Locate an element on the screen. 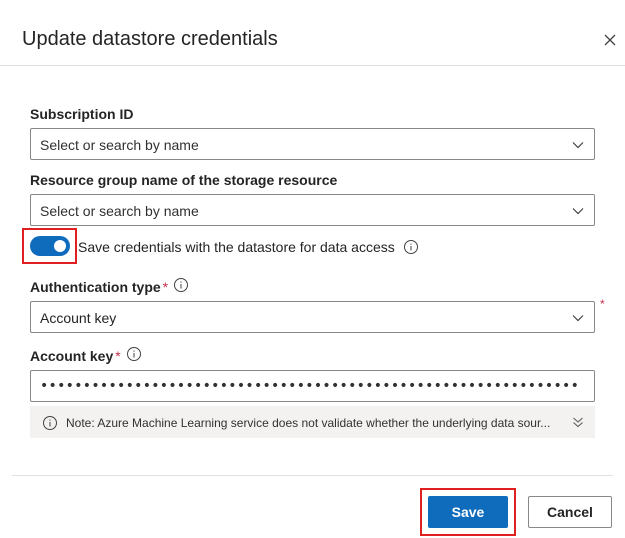  authentication-type-label: Authentication type * is located at coordinates (99, 287).